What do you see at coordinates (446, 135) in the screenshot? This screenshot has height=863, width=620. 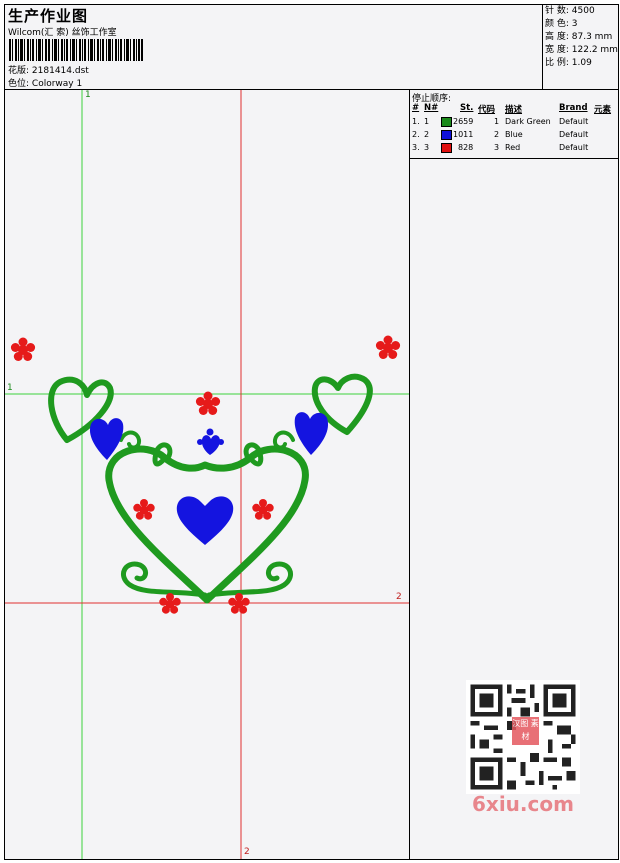 I see `color-swatch-blue` at bounding box center [446, 135].